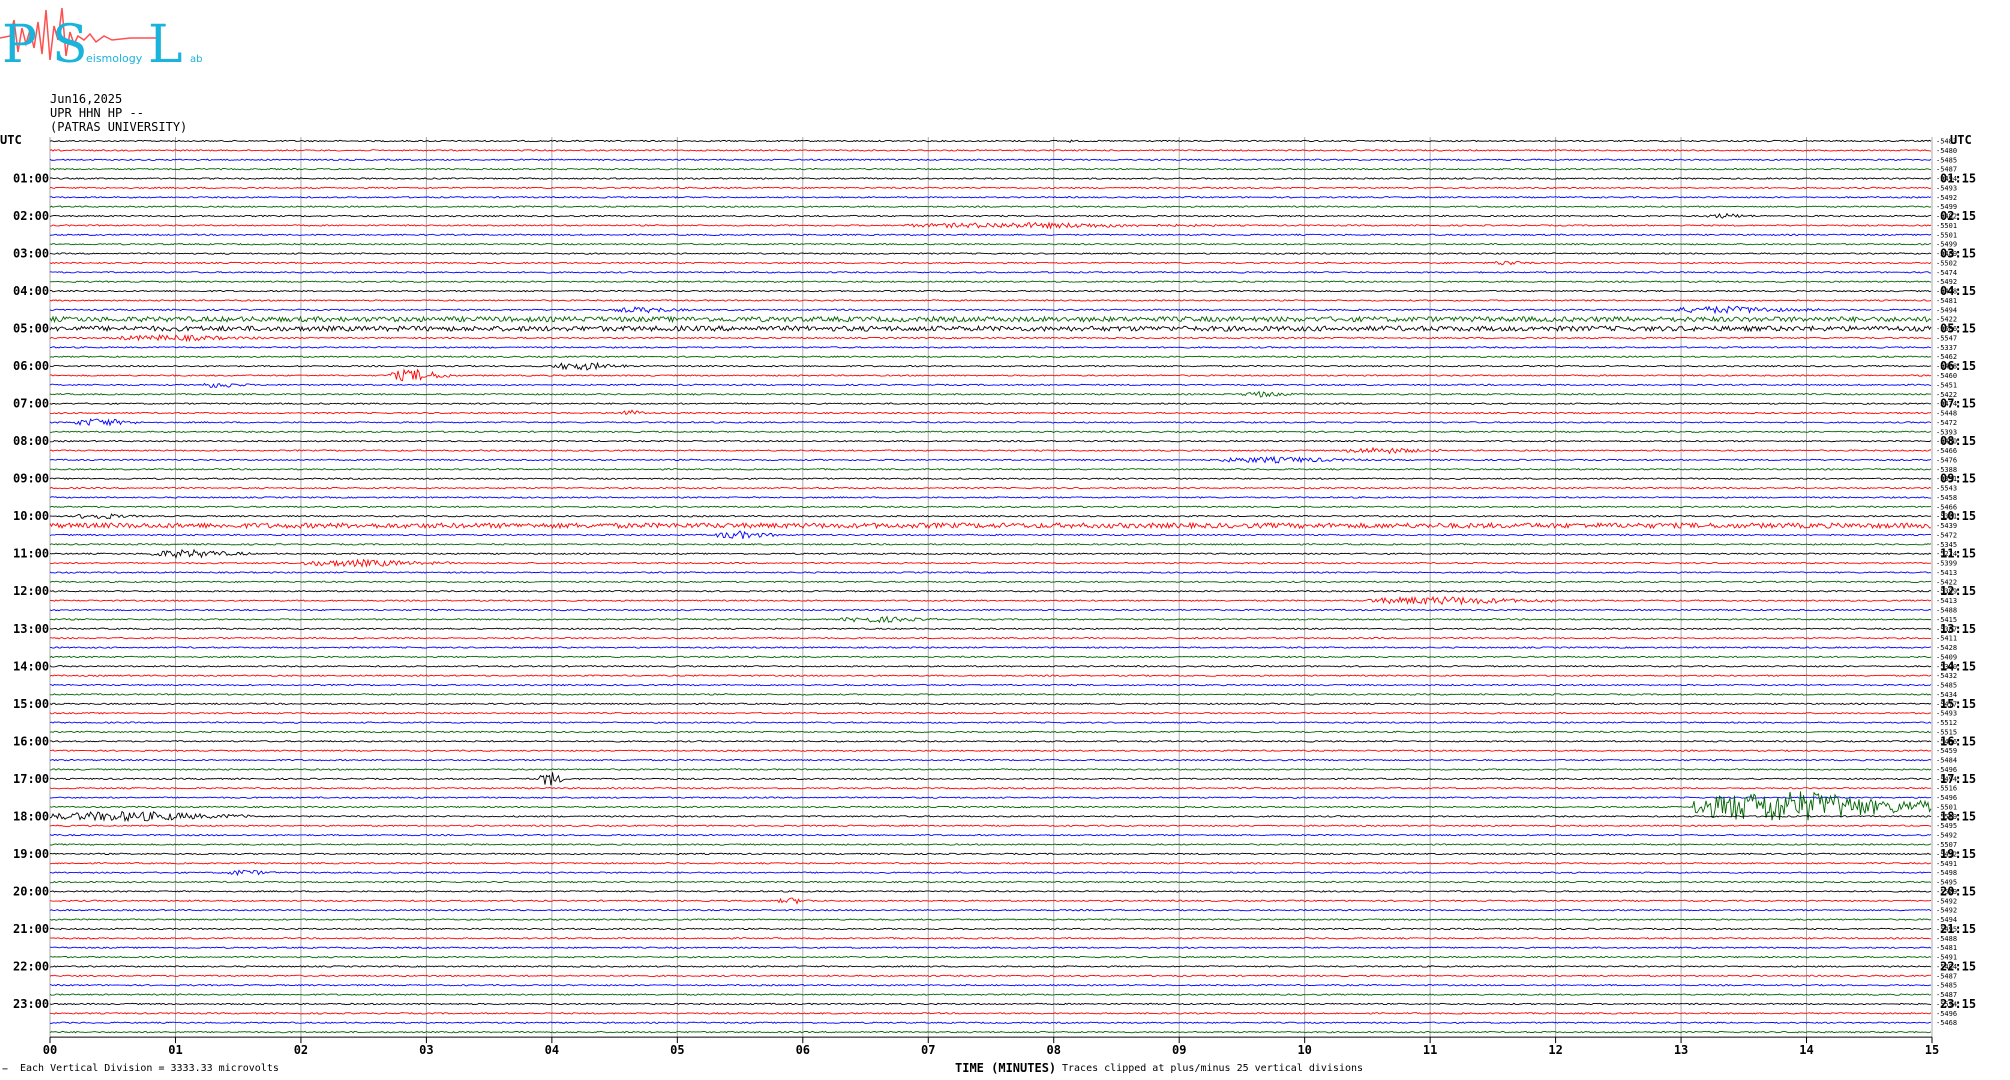 The height and width of the screenshot is (1080, 2010). Describe the element at coordinates (1946, 704) in the screenshot. I see `trace-offset-60: -5477` at that location.